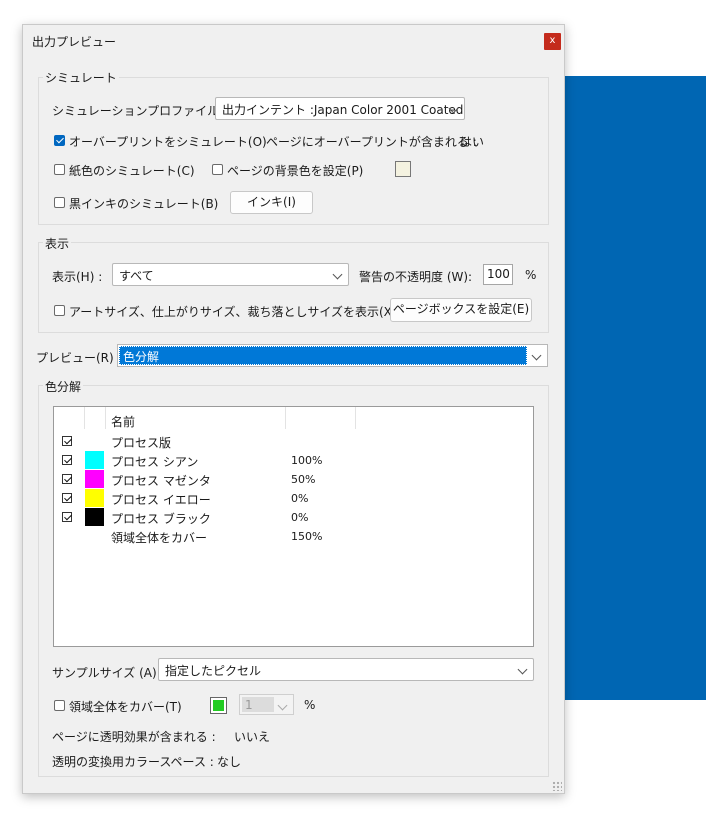 The image size is (706, 825). I want to click on black-ink-label: 黒インキのシミュレート(B), so click(144, 204).